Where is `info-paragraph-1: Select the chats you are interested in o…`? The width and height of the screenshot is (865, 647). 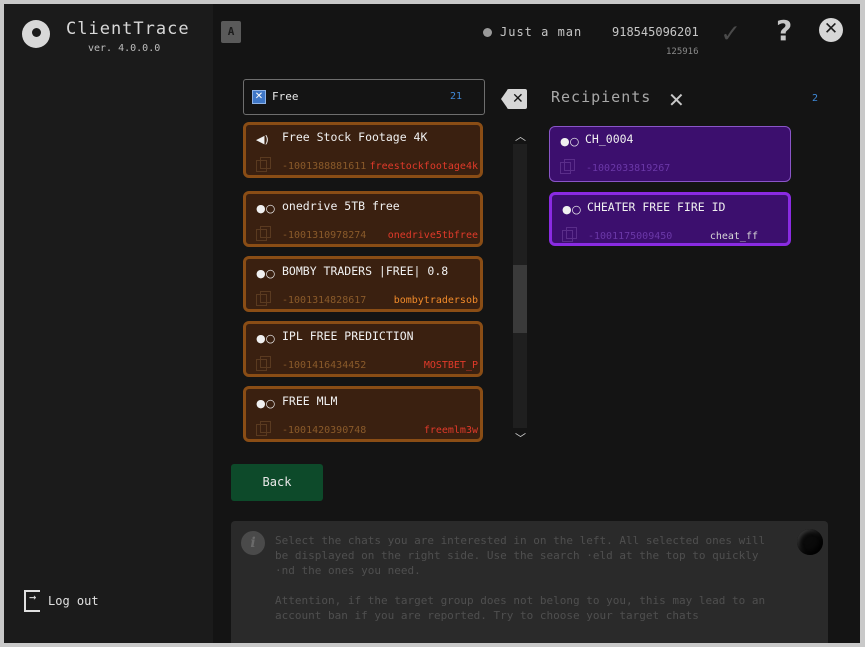
info-paragraph-1: Select the chats you are interested in o… is located at coordinates (520, 555).